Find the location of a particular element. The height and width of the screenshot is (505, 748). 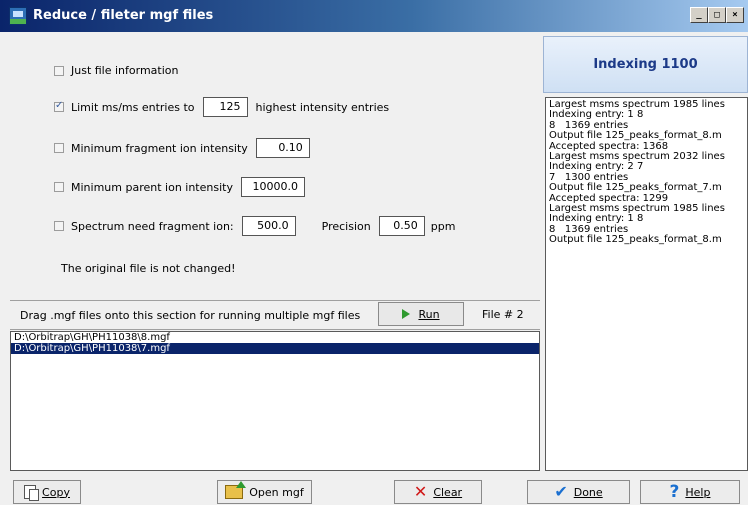

file-list-item: D:\Orbitrap\GH\PH11038\8.mgf is located at coordinates (275, 337).